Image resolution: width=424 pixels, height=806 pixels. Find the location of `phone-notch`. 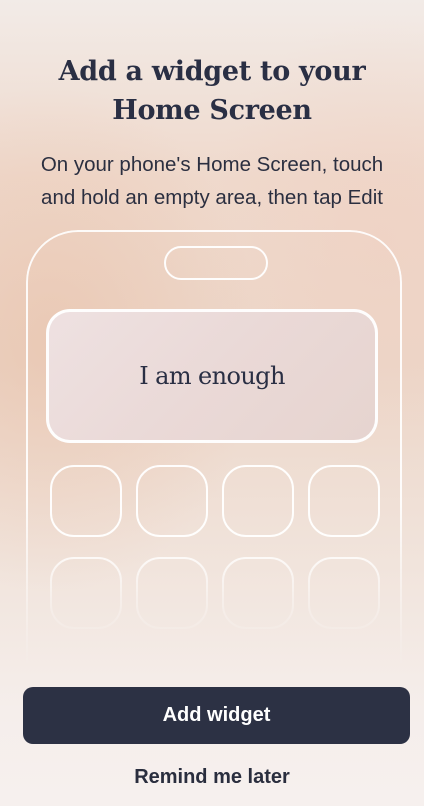

phone-notch is located at coordinates (216, 263).